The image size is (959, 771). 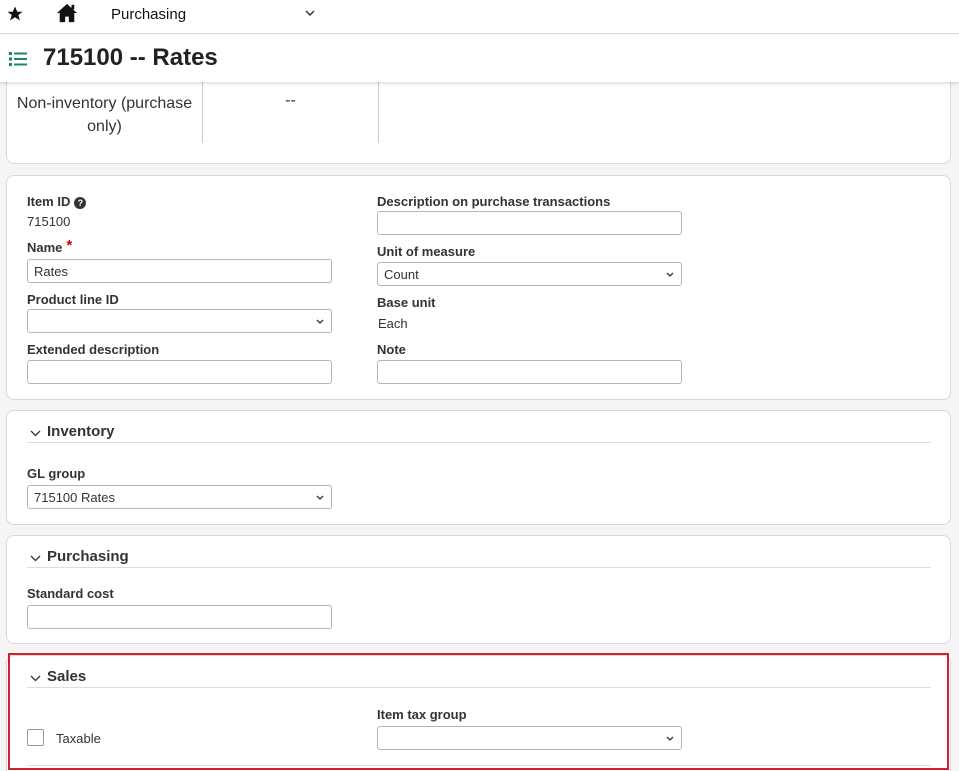 What do you see at coordinates (93, 349) in the screenshot?
I see `extended-description-label: Extended description` at bounding box center [93, 349].